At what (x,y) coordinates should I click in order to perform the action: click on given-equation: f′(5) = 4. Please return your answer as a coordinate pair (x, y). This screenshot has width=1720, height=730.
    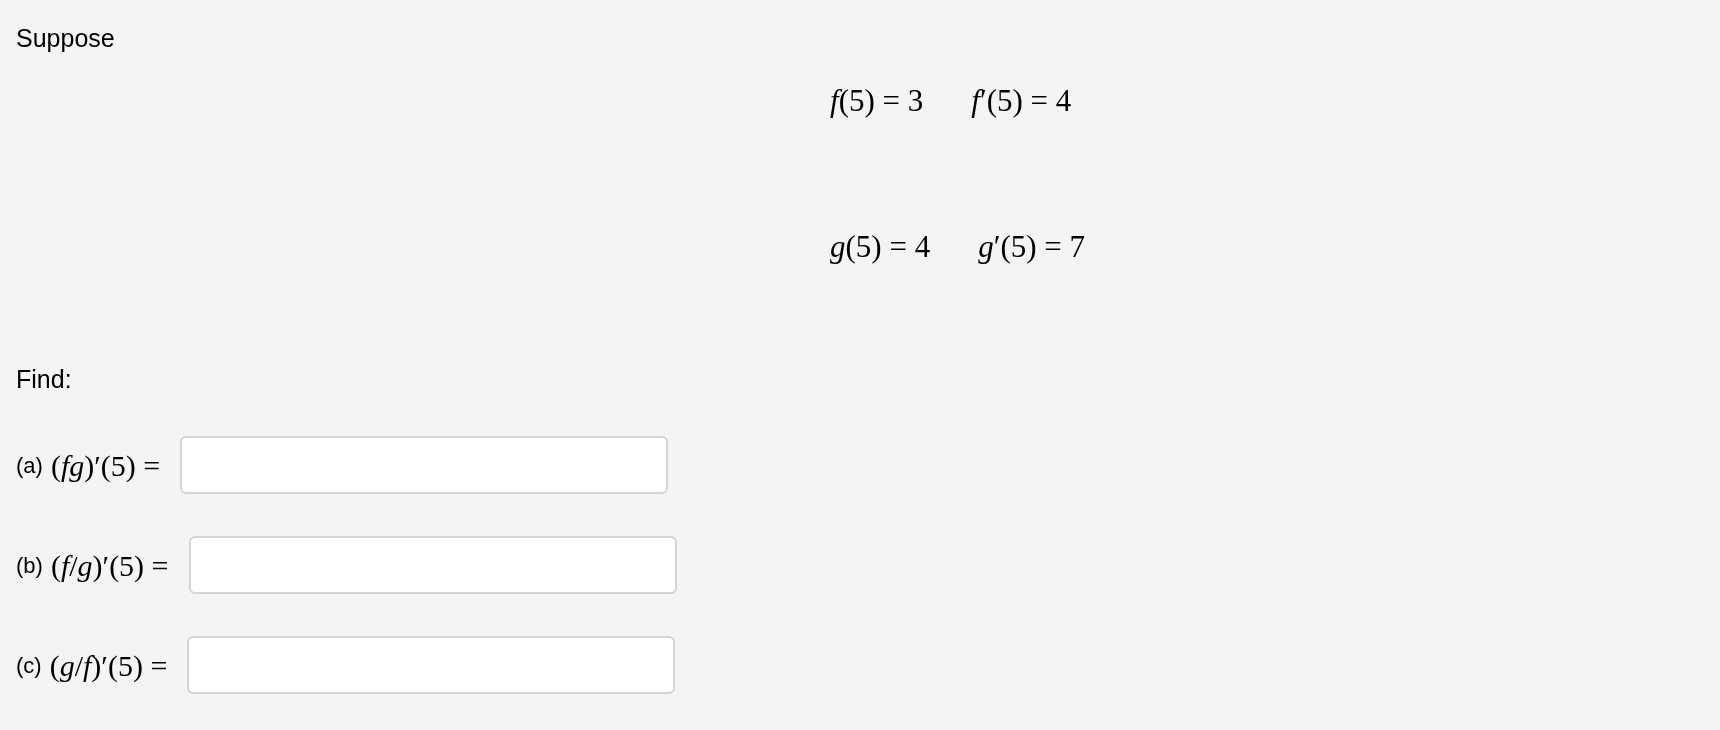
    Looking at the image, I should click on (1021, 100).